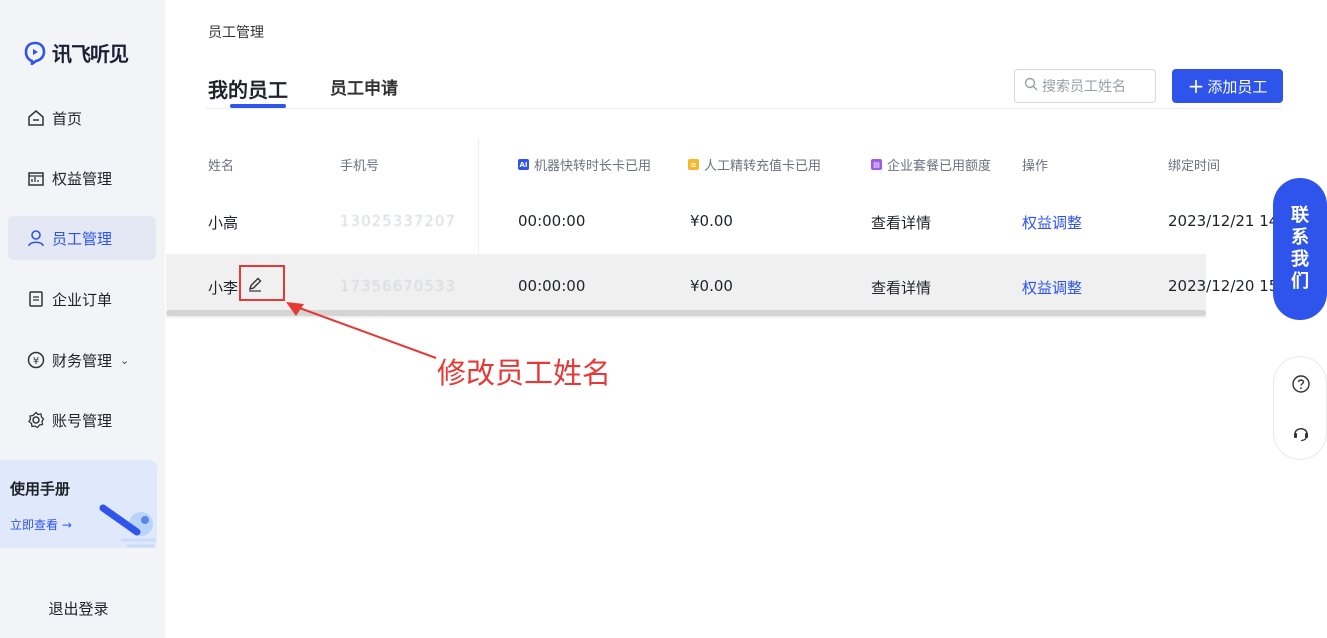 Image resolution: width=1327 pixels, height=638 pixels. I want to click on sidebar-item-employees: 员工管理, so click(82, 238).